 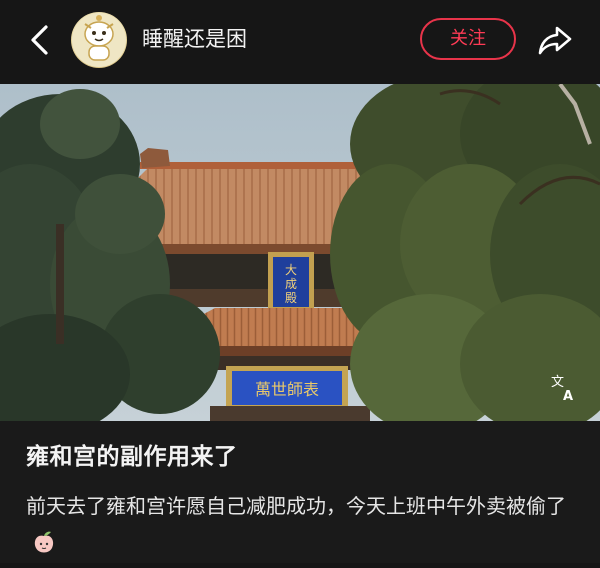 I want to click on svg-text: 文, so click(x=557, y=382).